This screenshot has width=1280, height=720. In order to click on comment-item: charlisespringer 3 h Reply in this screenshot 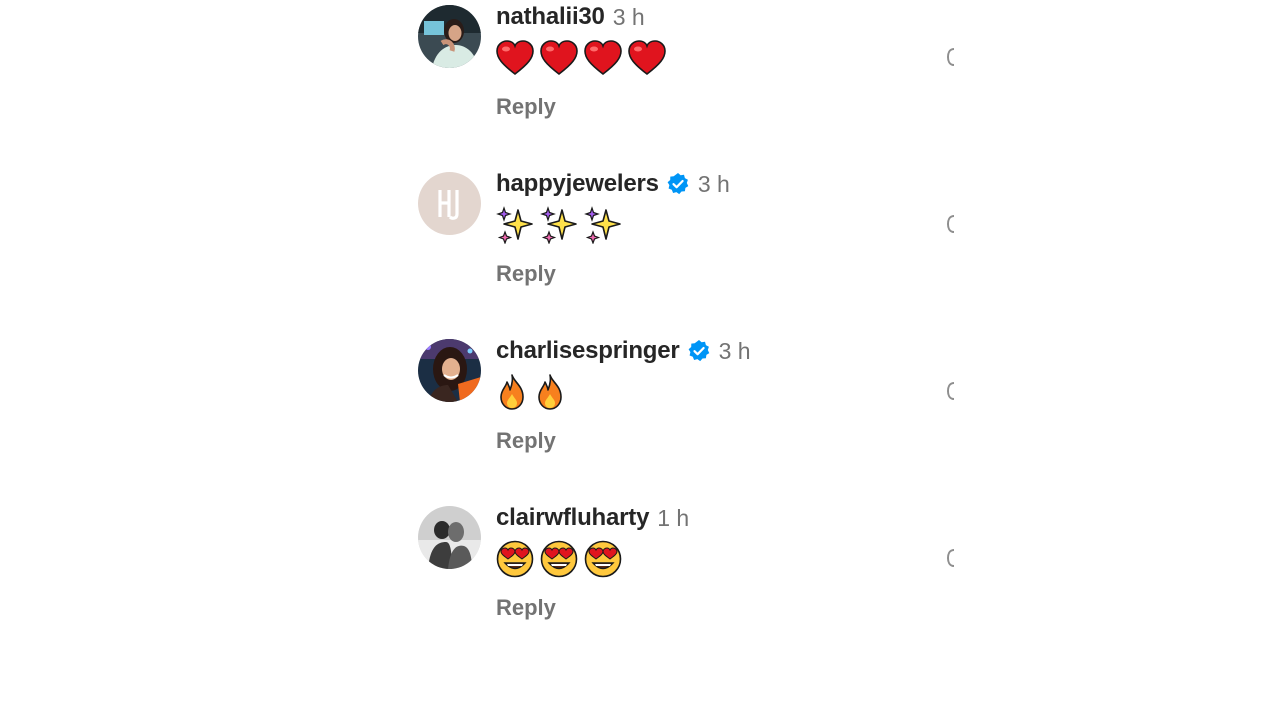, I will do `click(688, 404)`.